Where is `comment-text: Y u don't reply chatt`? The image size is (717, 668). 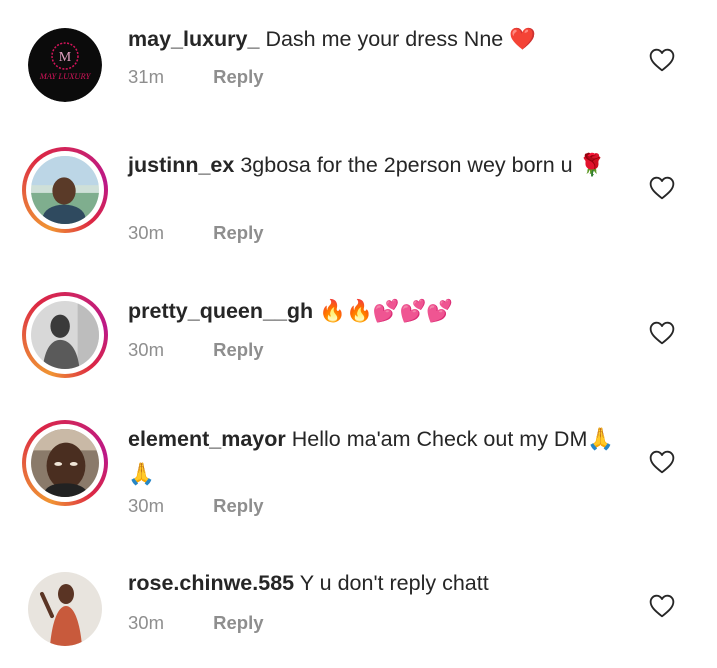
comment-text: Y u don't reply chatt is located at coordinates (394, 583).